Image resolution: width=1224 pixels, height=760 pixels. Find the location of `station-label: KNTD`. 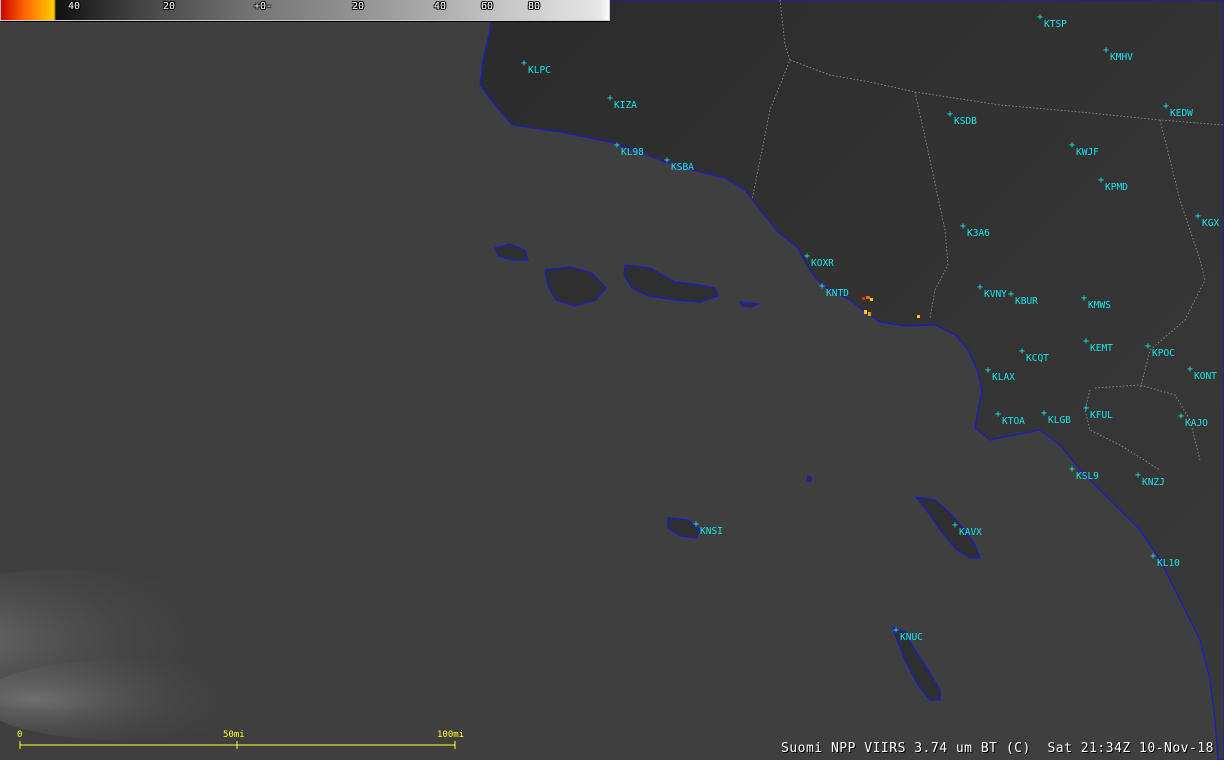

station-label: KNTD is located at coordinates (837, 293).